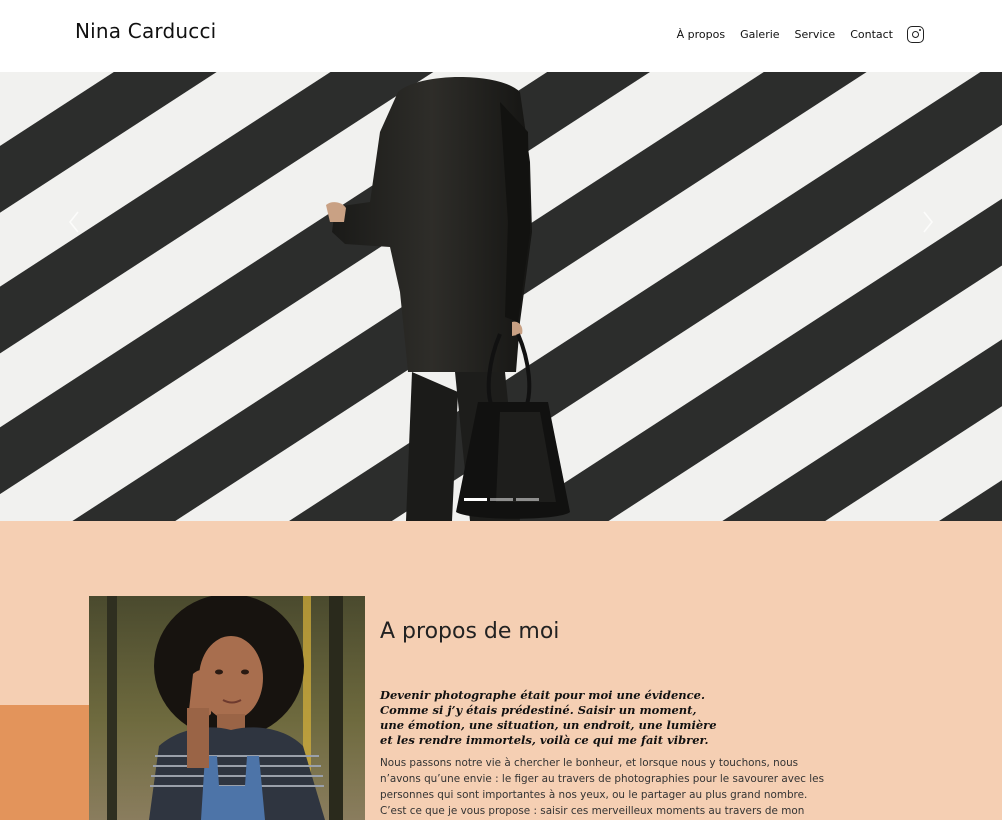  What do you see at coordinates (815, 35) in the screenshot?
I see `nav-link-service: Service` at bounding box center [815, 35].